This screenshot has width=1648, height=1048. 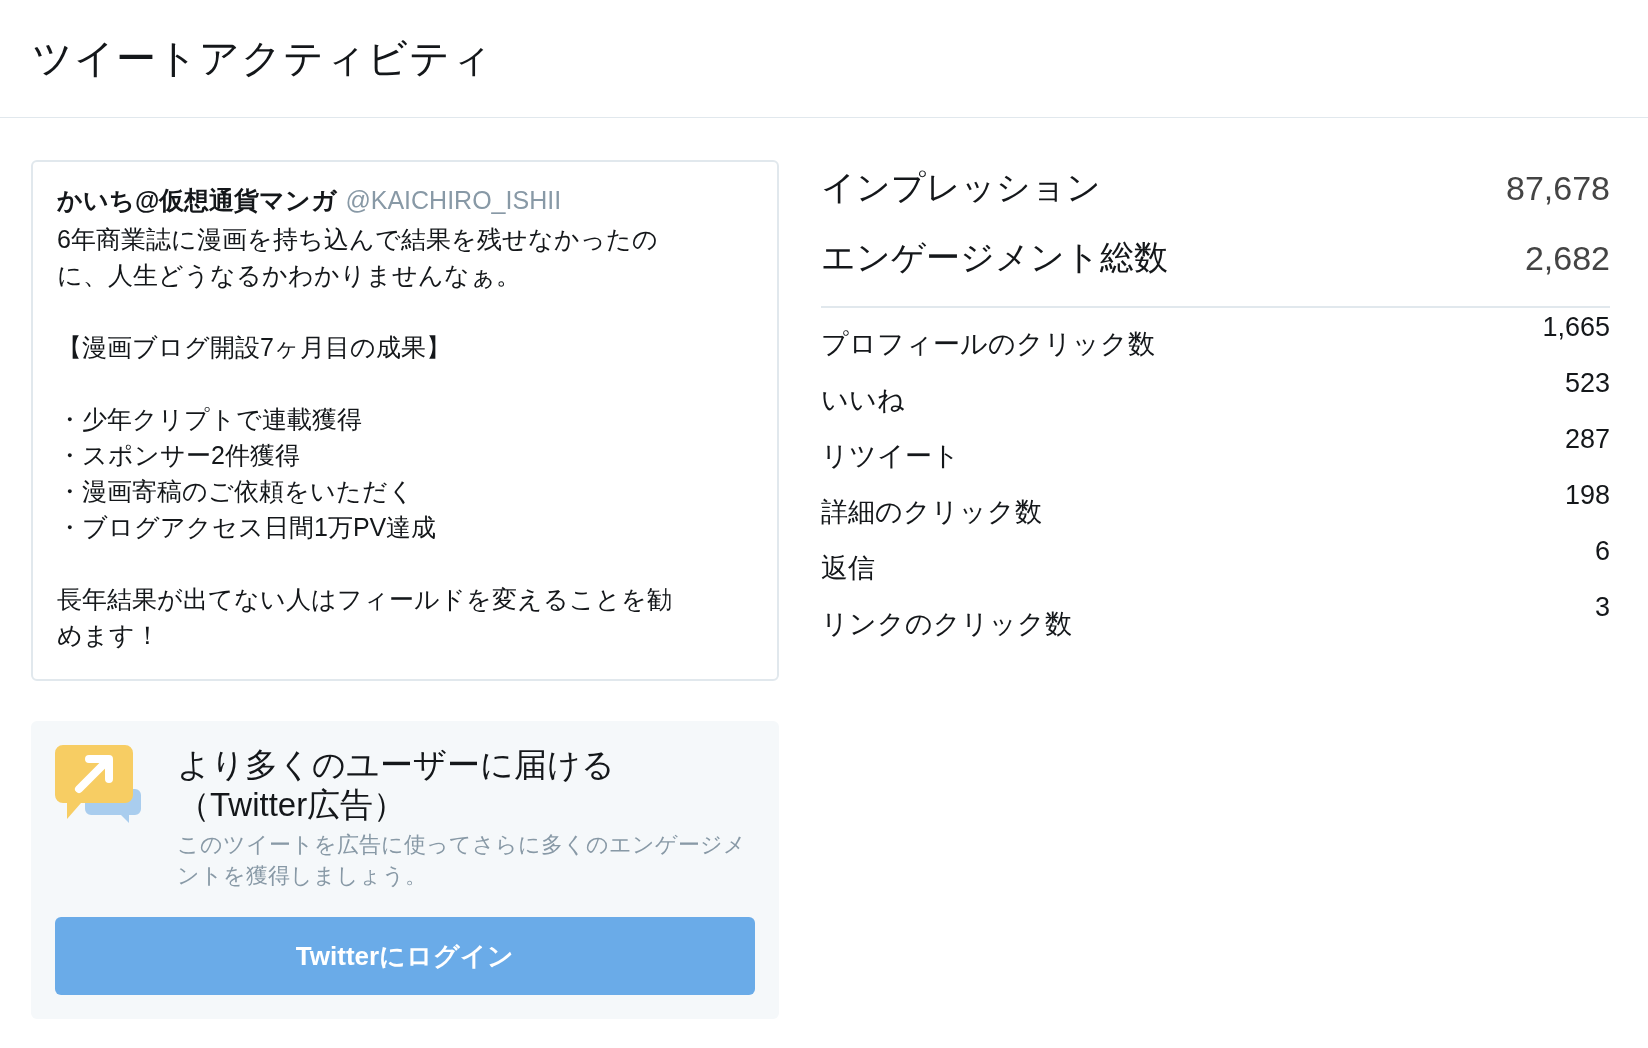 What do you see at coordinates (890, 456) in the screenshot?
I see `metric-label: リツイート` at bounding box center [890, 456].